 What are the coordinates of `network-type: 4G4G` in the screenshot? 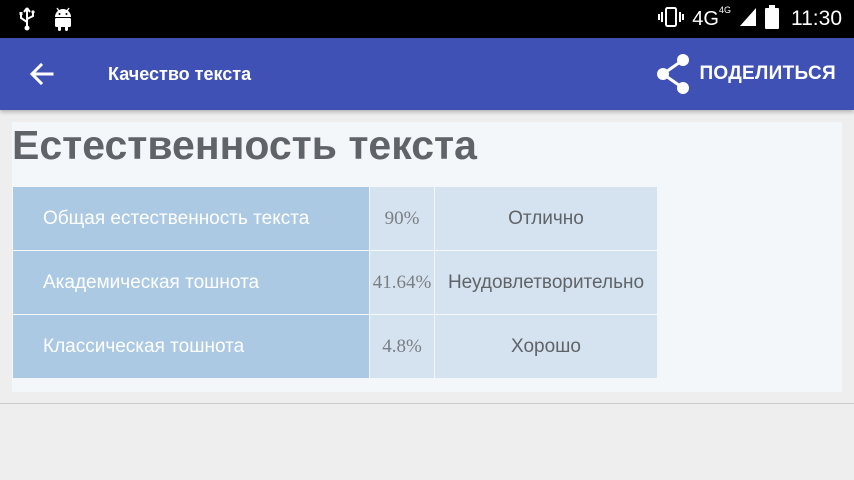 It's located at (711, 17).